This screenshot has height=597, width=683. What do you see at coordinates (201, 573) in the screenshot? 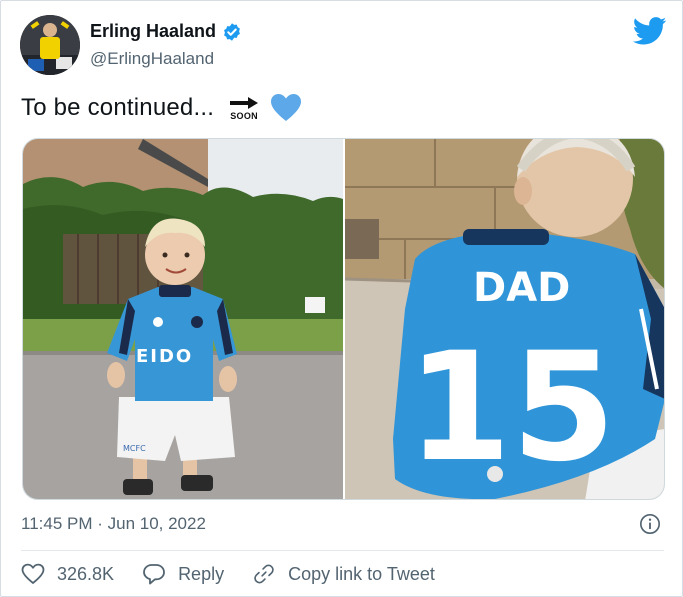
I see `reply-label: Reply` at bounding box center [201, 573].